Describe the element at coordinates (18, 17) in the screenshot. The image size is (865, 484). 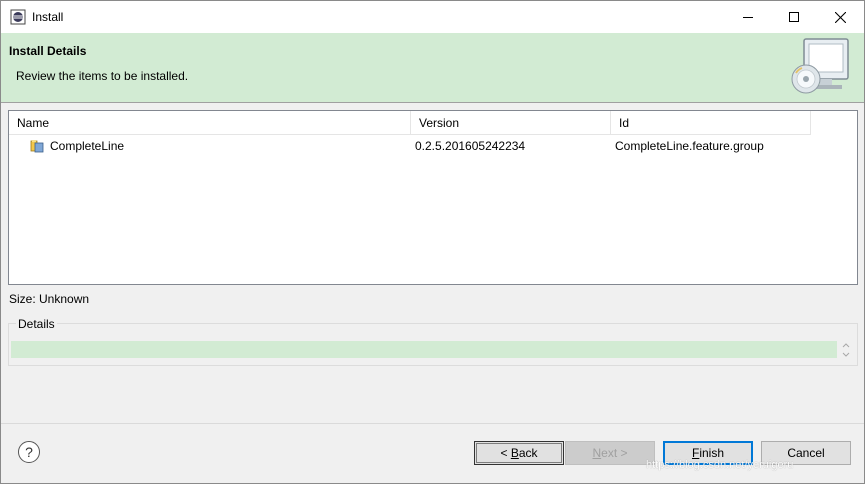
I see `eclipse-app-icon` at that location.